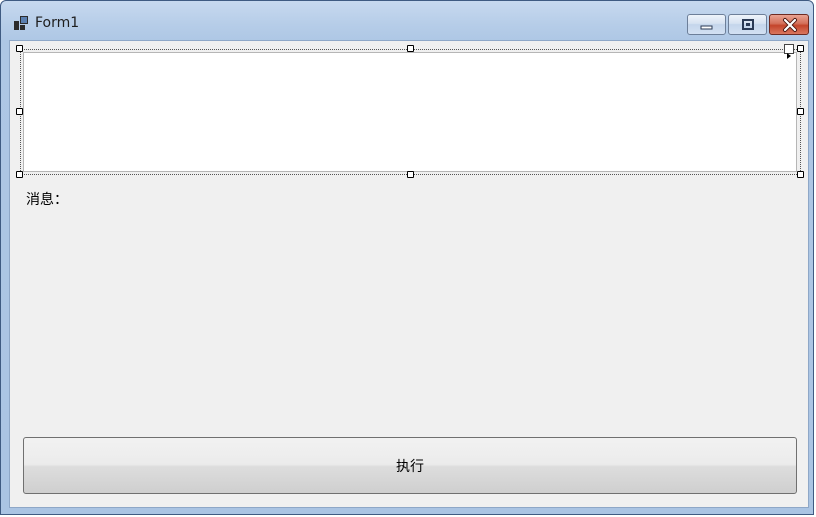 The image size is (816, 517). I want to click on maximize-icon, so click(748, 24).